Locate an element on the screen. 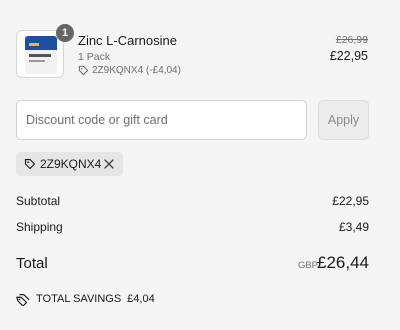 The width and height of the screenshot is (400, 330). product-discount: 2Z9KQNX4 (-£4,04) is located at coordinates (129, 70).